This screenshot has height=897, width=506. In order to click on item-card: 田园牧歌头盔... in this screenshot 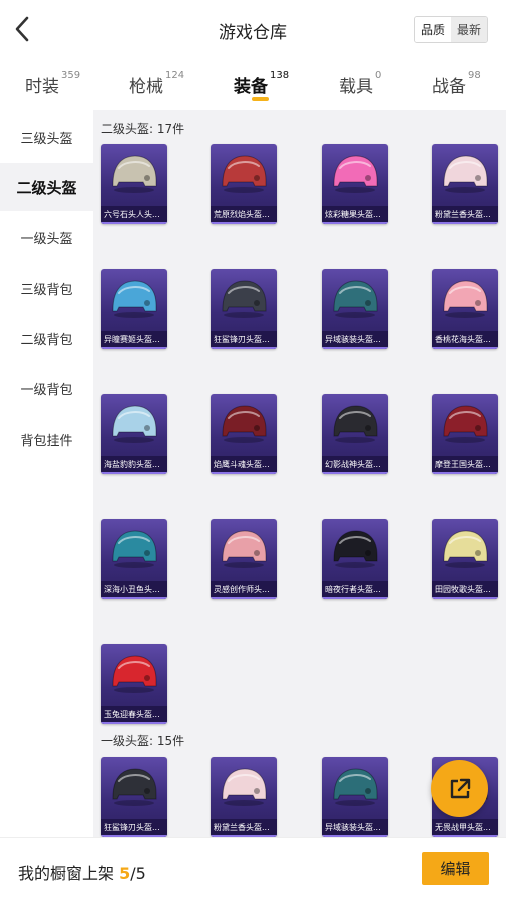, I will do `click(465, 559)`.